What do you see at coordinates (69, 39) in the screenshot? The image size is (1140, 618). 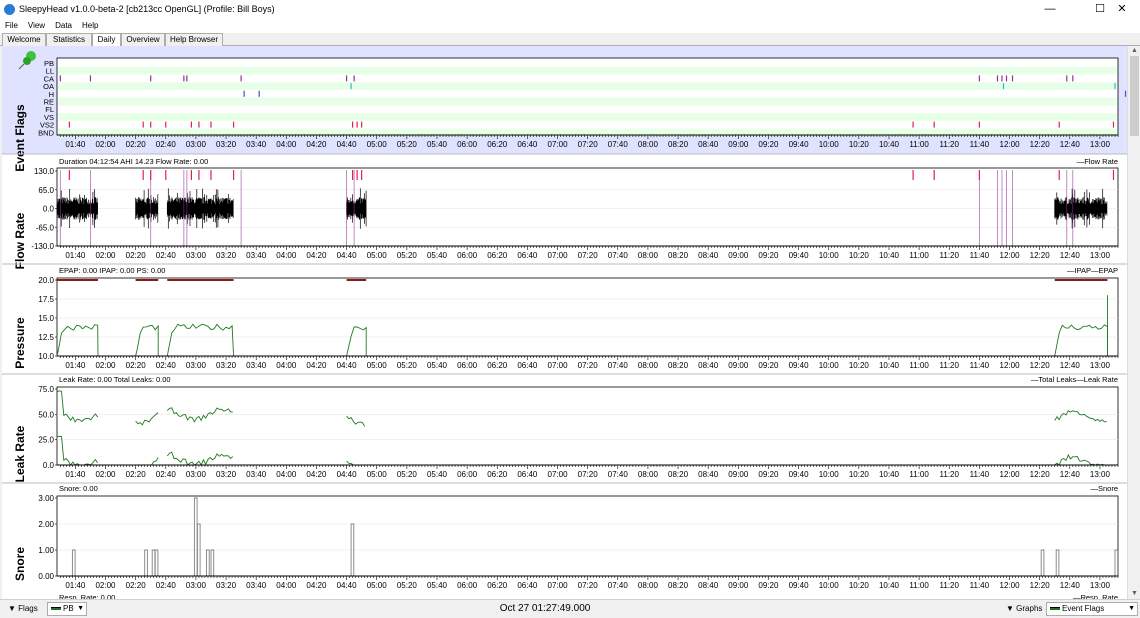 I see `tab-statistics: Statistics` at bounding box center [69, 39].